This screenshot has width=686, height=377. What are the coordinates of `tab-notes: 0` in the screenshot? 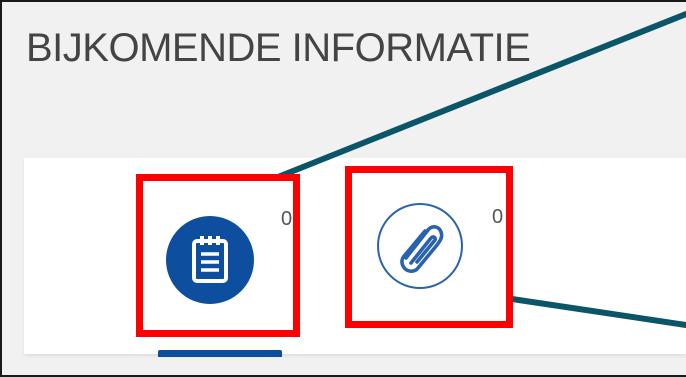 It's located at (215, 251).